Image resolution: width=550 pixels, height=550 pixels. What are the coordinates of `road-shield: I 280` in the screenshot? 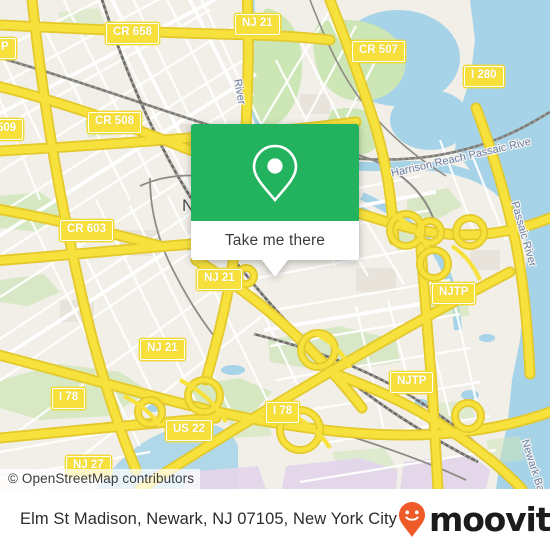 It's located at (484, 76).